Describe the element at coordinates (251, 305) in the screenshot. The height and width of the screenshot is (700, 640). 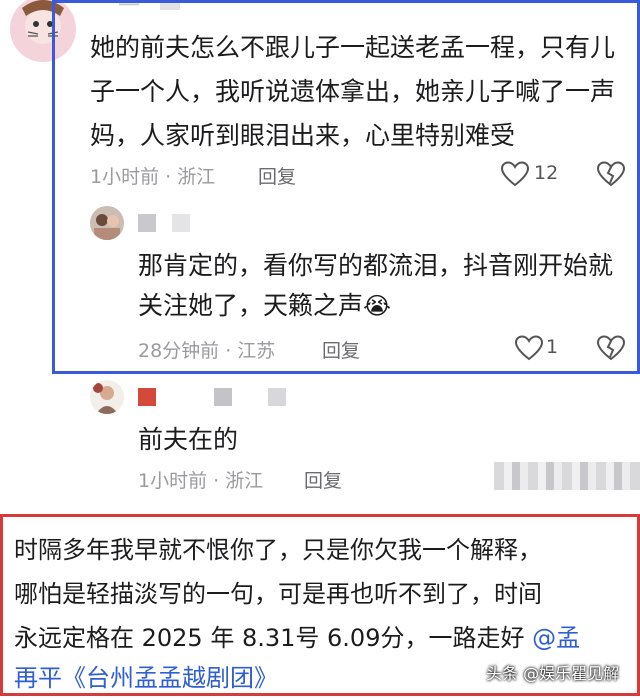
I see `reply-1-line-2-text: 关注她了，天籁之声` at that location.